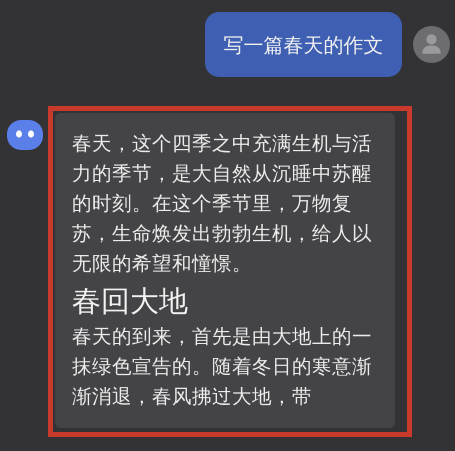 The height and width of the screenshot is (451, 455). What do you see at coordinates (25, 135) in the screenshot?
I see `bot-avatar-icon` at bounding box center [25, 135].